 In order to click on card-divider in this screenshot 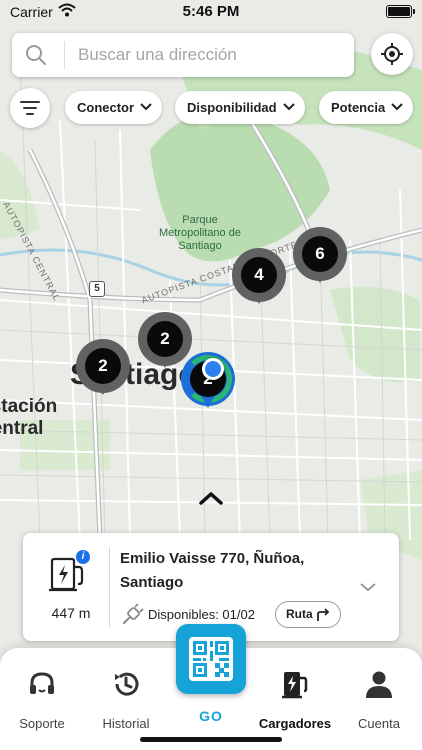, I will do `click(109, 587)`.